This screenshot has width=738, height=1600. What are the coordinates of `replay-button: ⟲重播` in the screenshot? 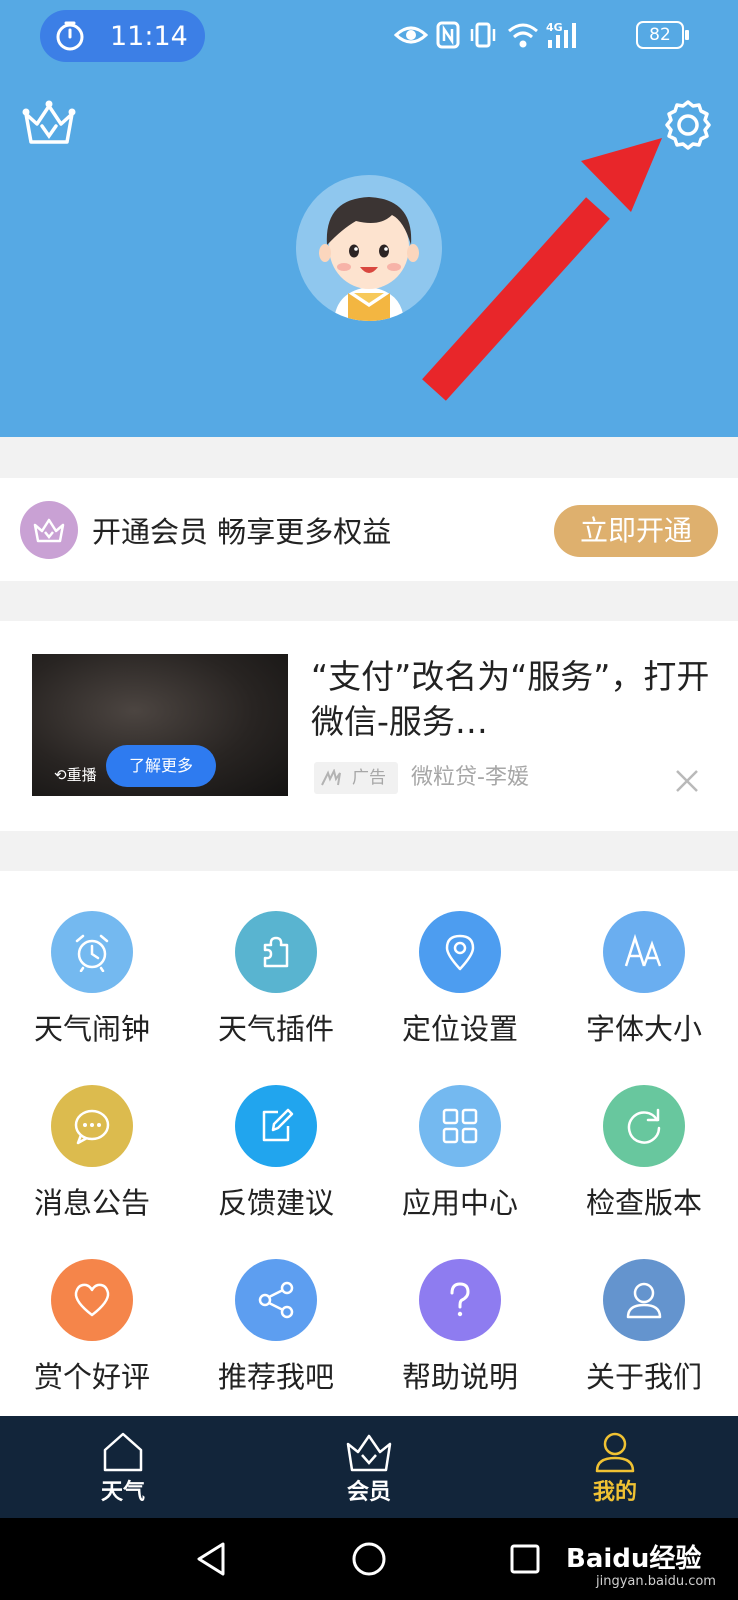 It's located at (75, 774).